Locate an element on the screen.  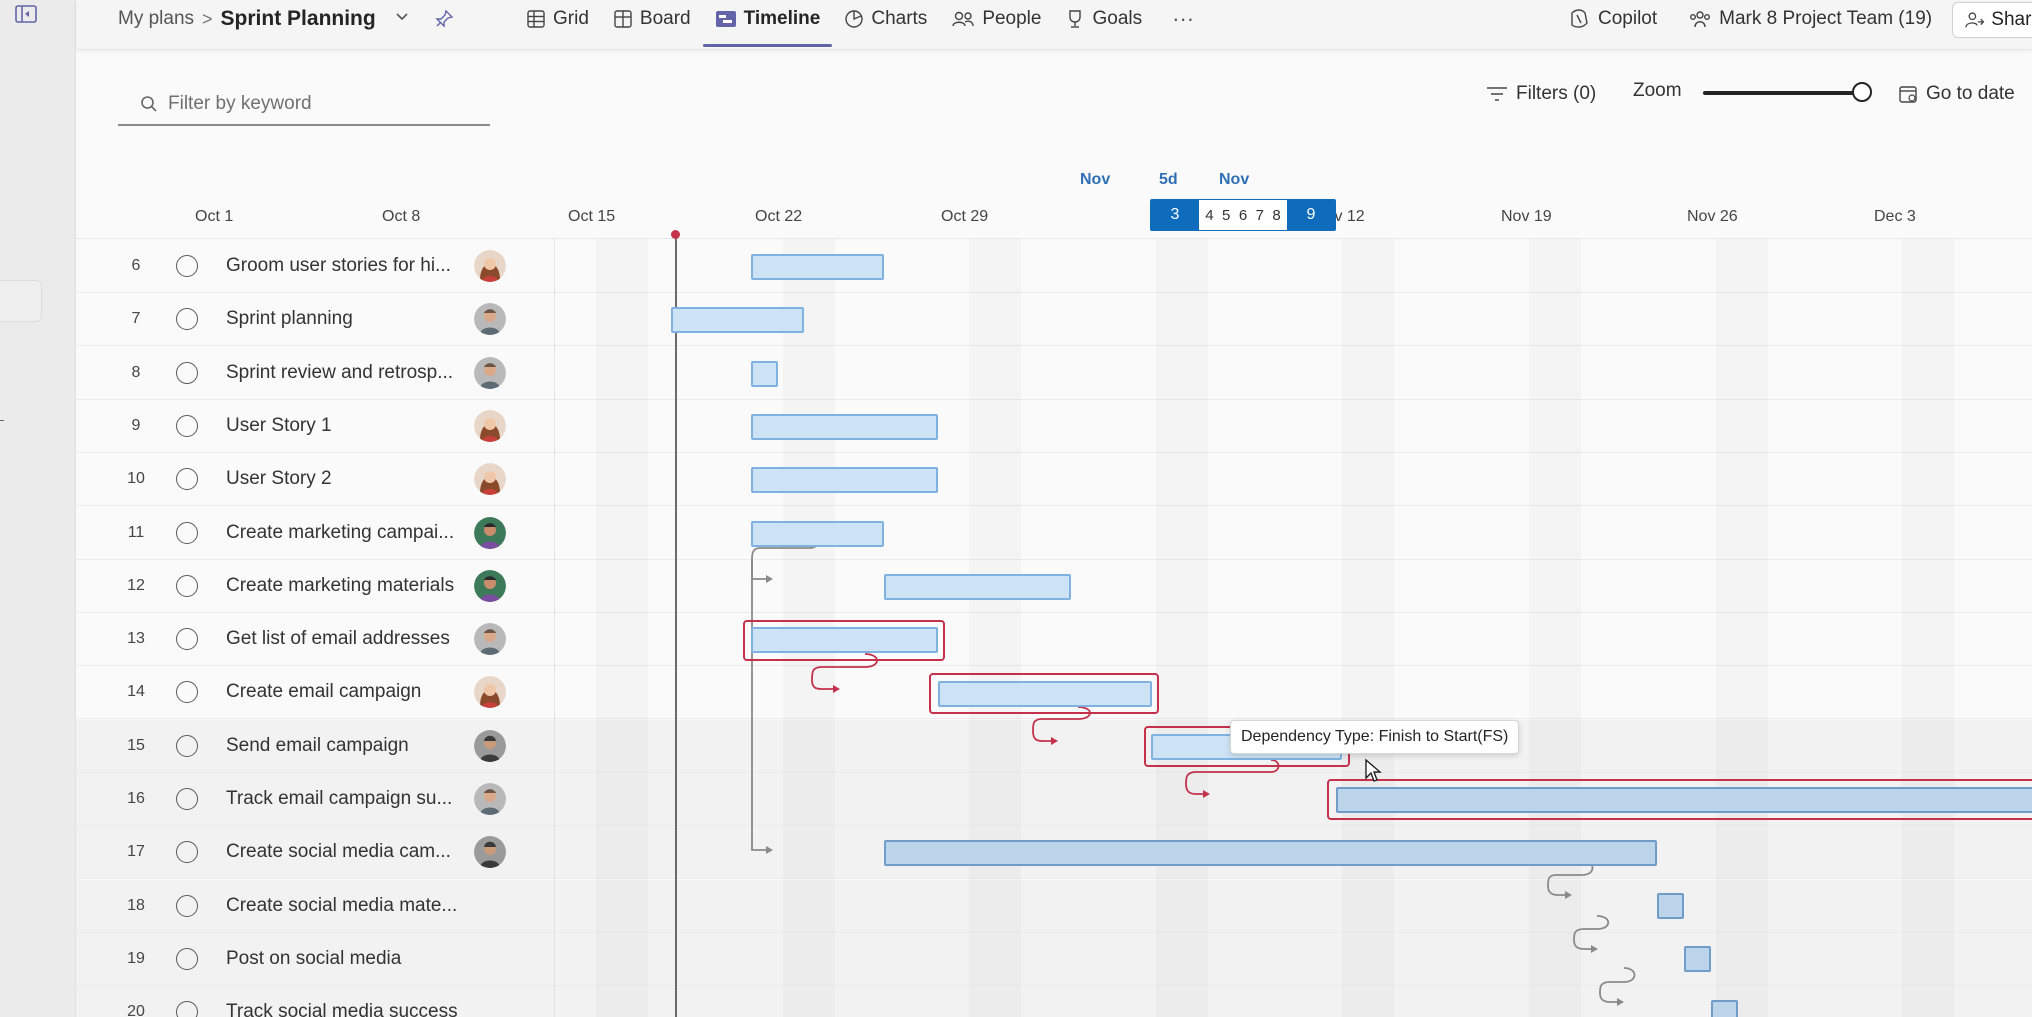
task-row: 9 User Story 1 is located at coordinates (1054, 426).